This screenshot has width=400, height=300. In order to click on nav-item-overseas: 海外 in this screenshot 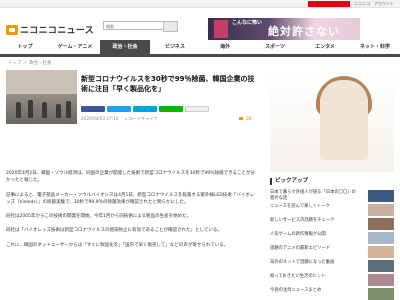, I will do `click(225, 47)`.